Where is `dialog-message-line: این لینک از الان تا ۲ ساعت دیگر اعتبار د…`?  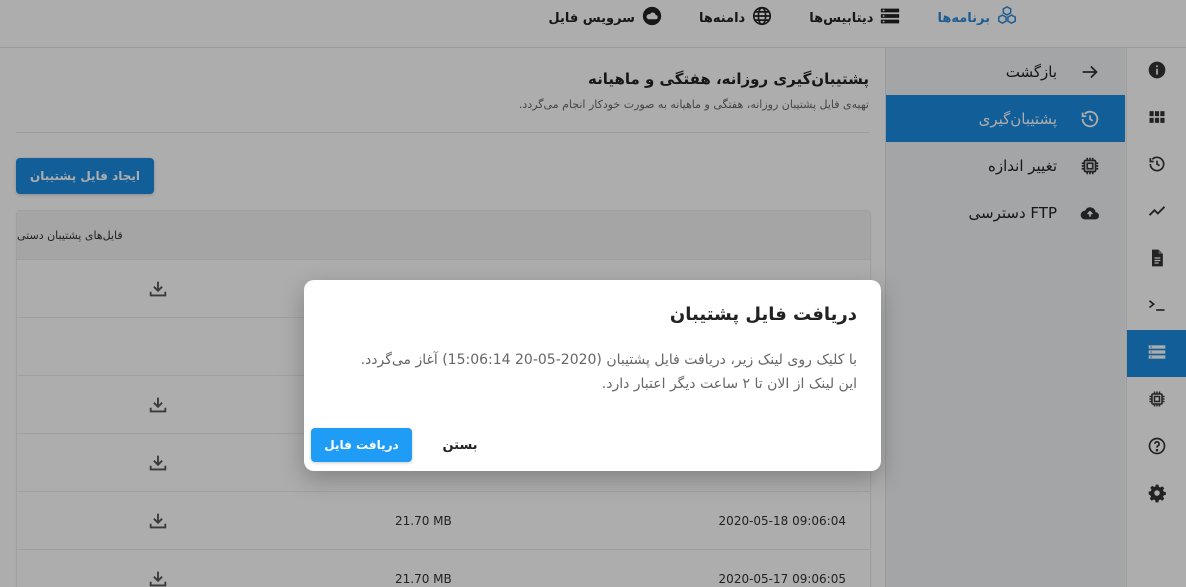 dialog-message-line: این لینک از الان تا ۲ ساعت دیگر اعتبار د… is located at coordinates (729, 384).